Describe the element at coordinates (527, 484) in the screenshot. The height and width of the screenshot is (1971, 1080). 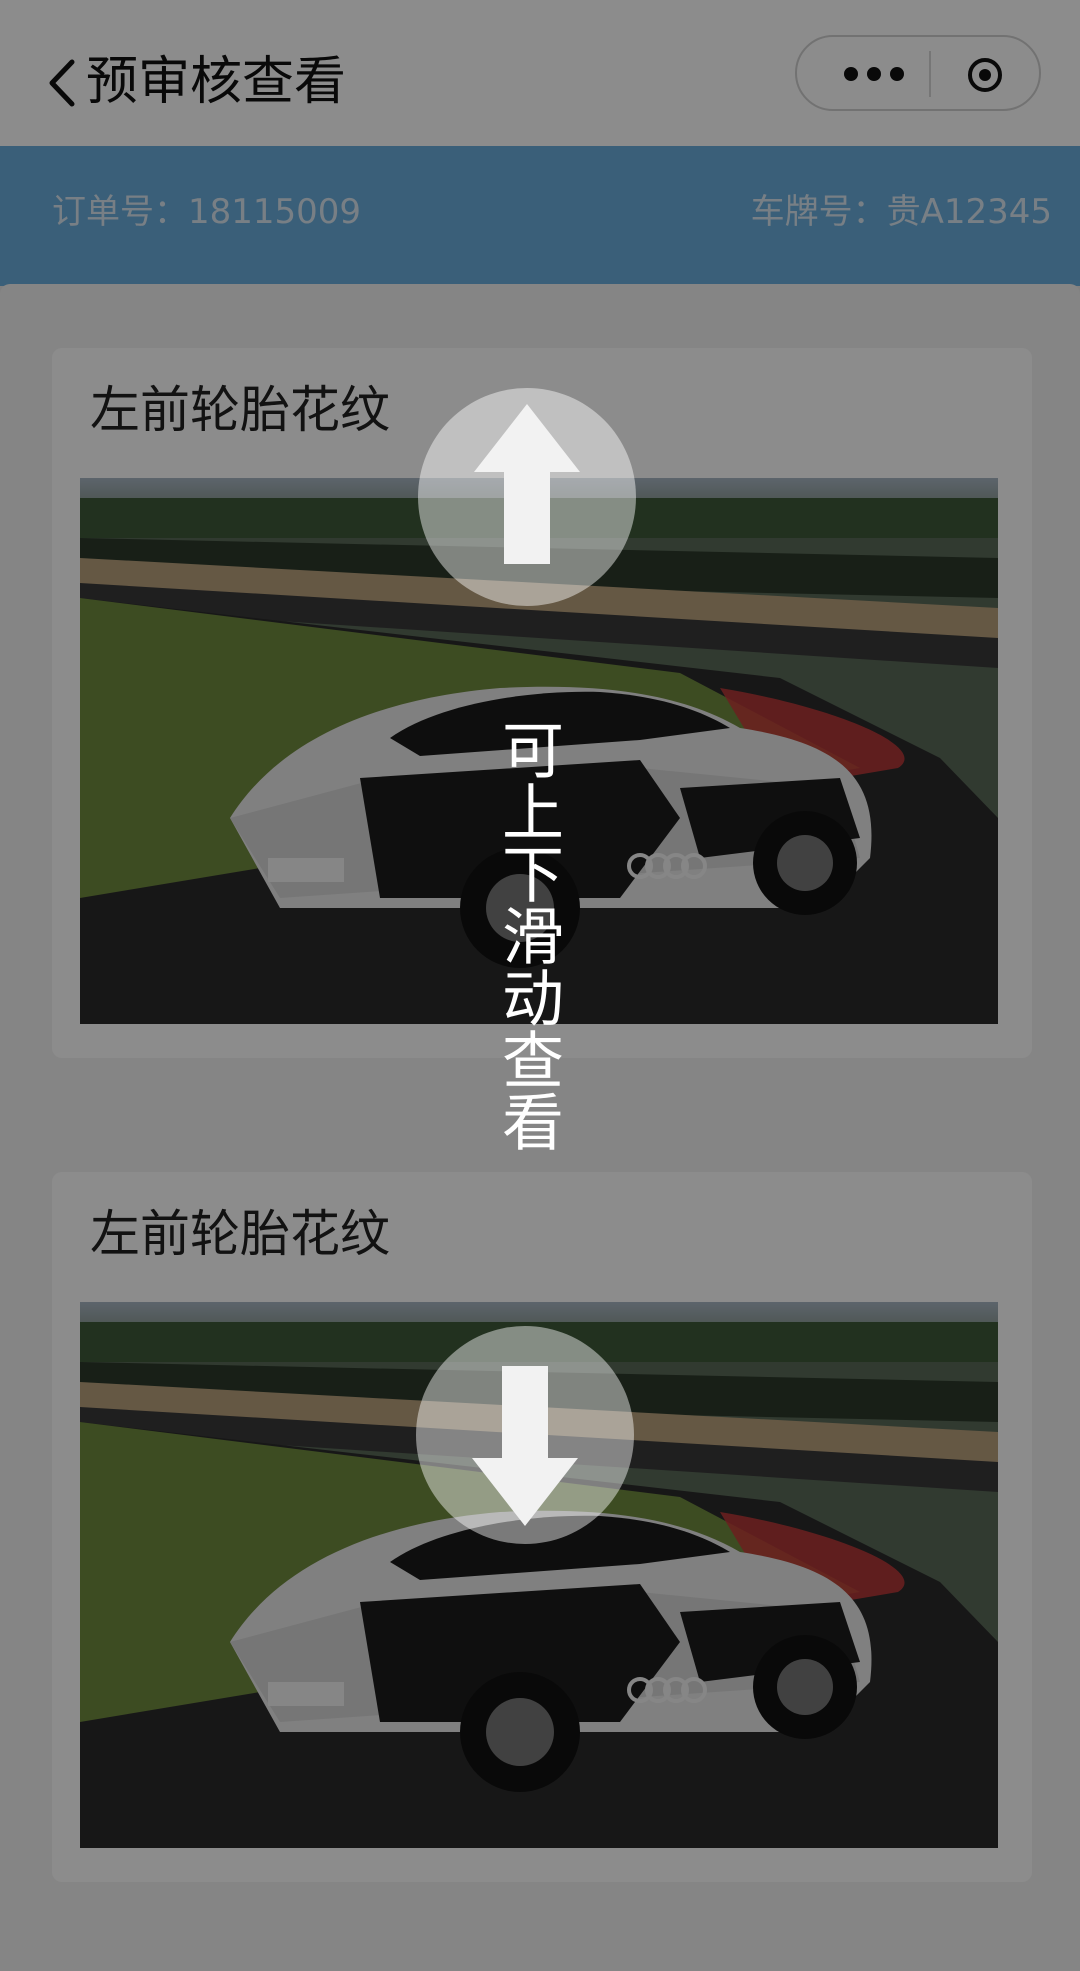
I see `arrow-up-icon` at that location.